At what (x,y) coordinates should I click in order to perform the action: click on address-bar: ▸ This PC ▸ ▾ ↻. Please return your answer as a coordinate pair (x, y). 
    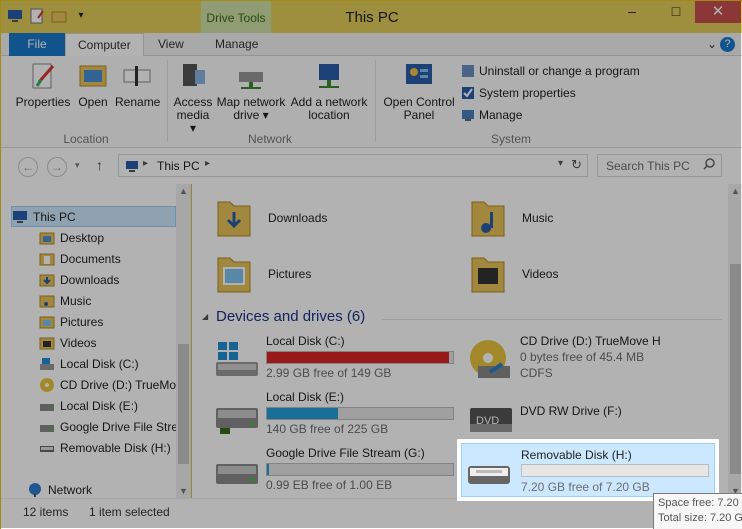
    Looking at the image, I should click on (353, 165).